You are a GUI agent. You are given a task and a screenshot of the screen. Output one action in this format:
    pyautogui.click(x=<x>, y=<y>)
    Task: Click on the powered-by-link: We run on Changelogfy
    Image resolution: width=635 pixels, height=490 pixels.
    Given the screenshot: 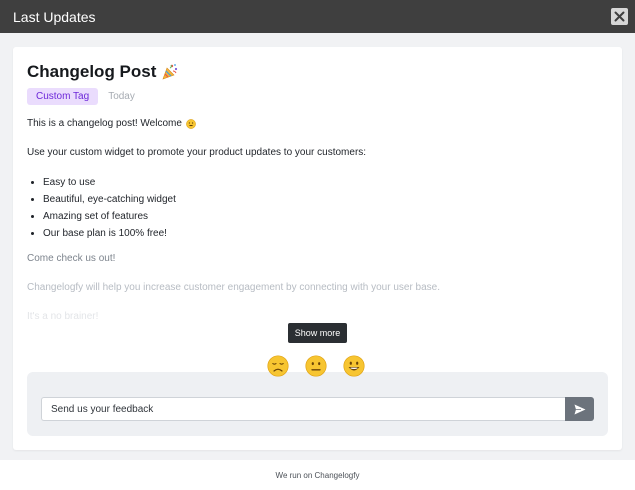 What is the action you would take?
    pyautogui.click(x=318, y=475)
    